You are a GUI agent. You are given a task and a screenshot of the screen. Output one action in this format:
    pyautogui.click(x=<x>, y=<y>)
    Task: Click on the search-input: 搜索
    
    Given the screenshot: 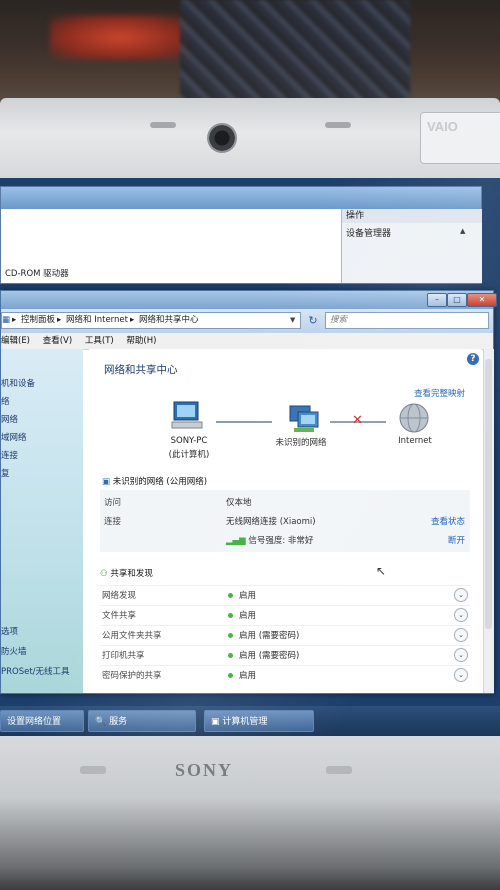 What is the action you would take?
    pyautogui.click(x=407, y=320)
    